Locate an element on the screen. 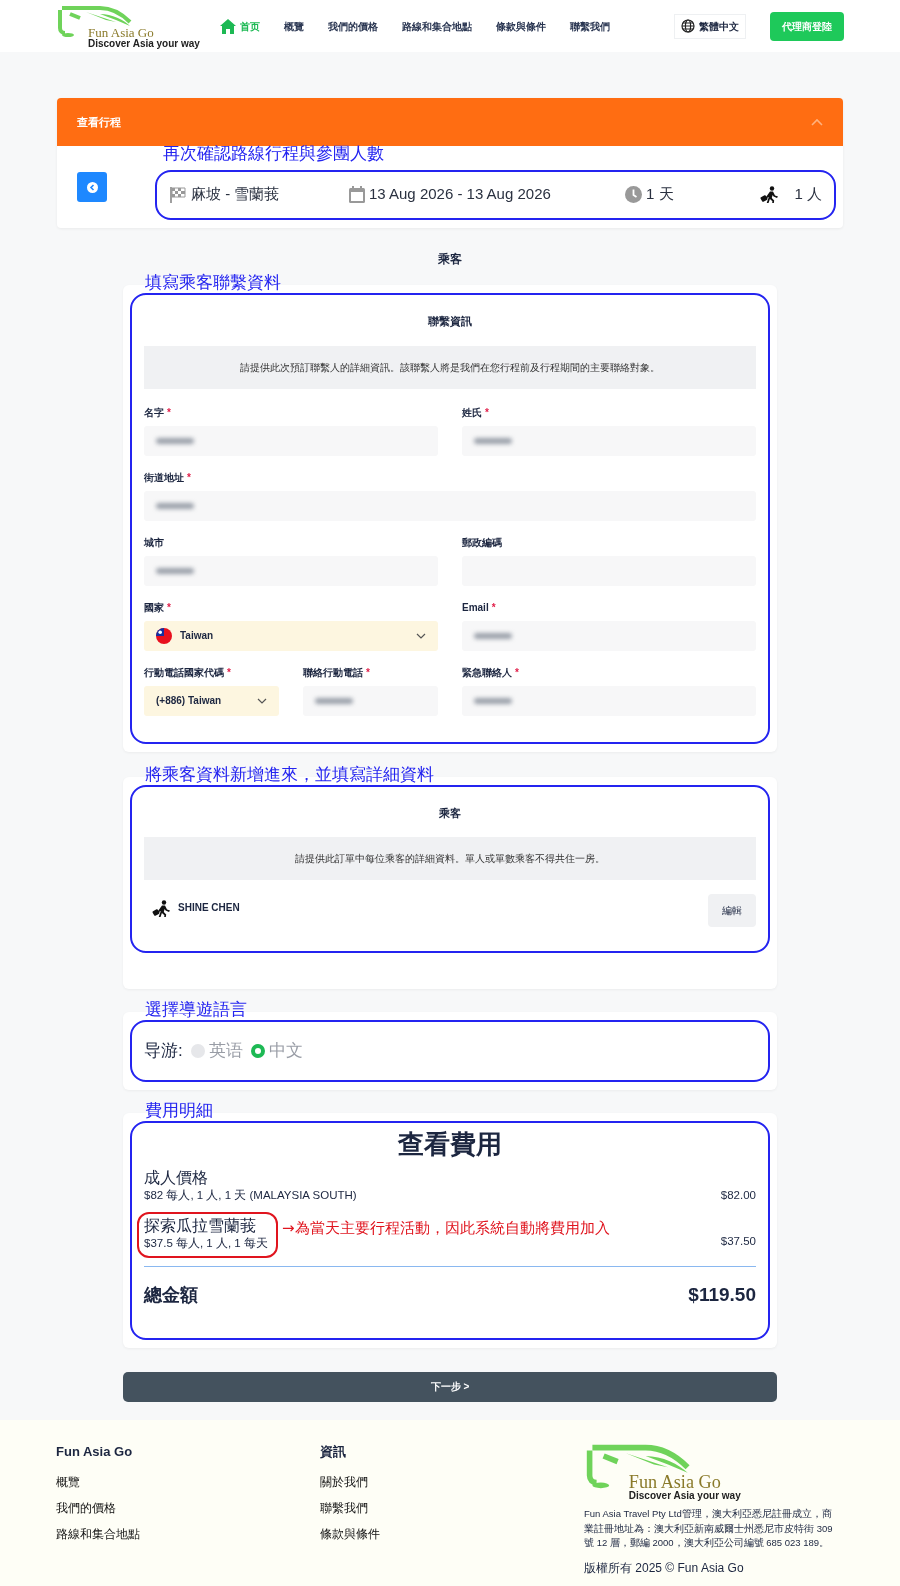  brand-tagline: Discover Asia your way is located at coordinates (685, 1495).